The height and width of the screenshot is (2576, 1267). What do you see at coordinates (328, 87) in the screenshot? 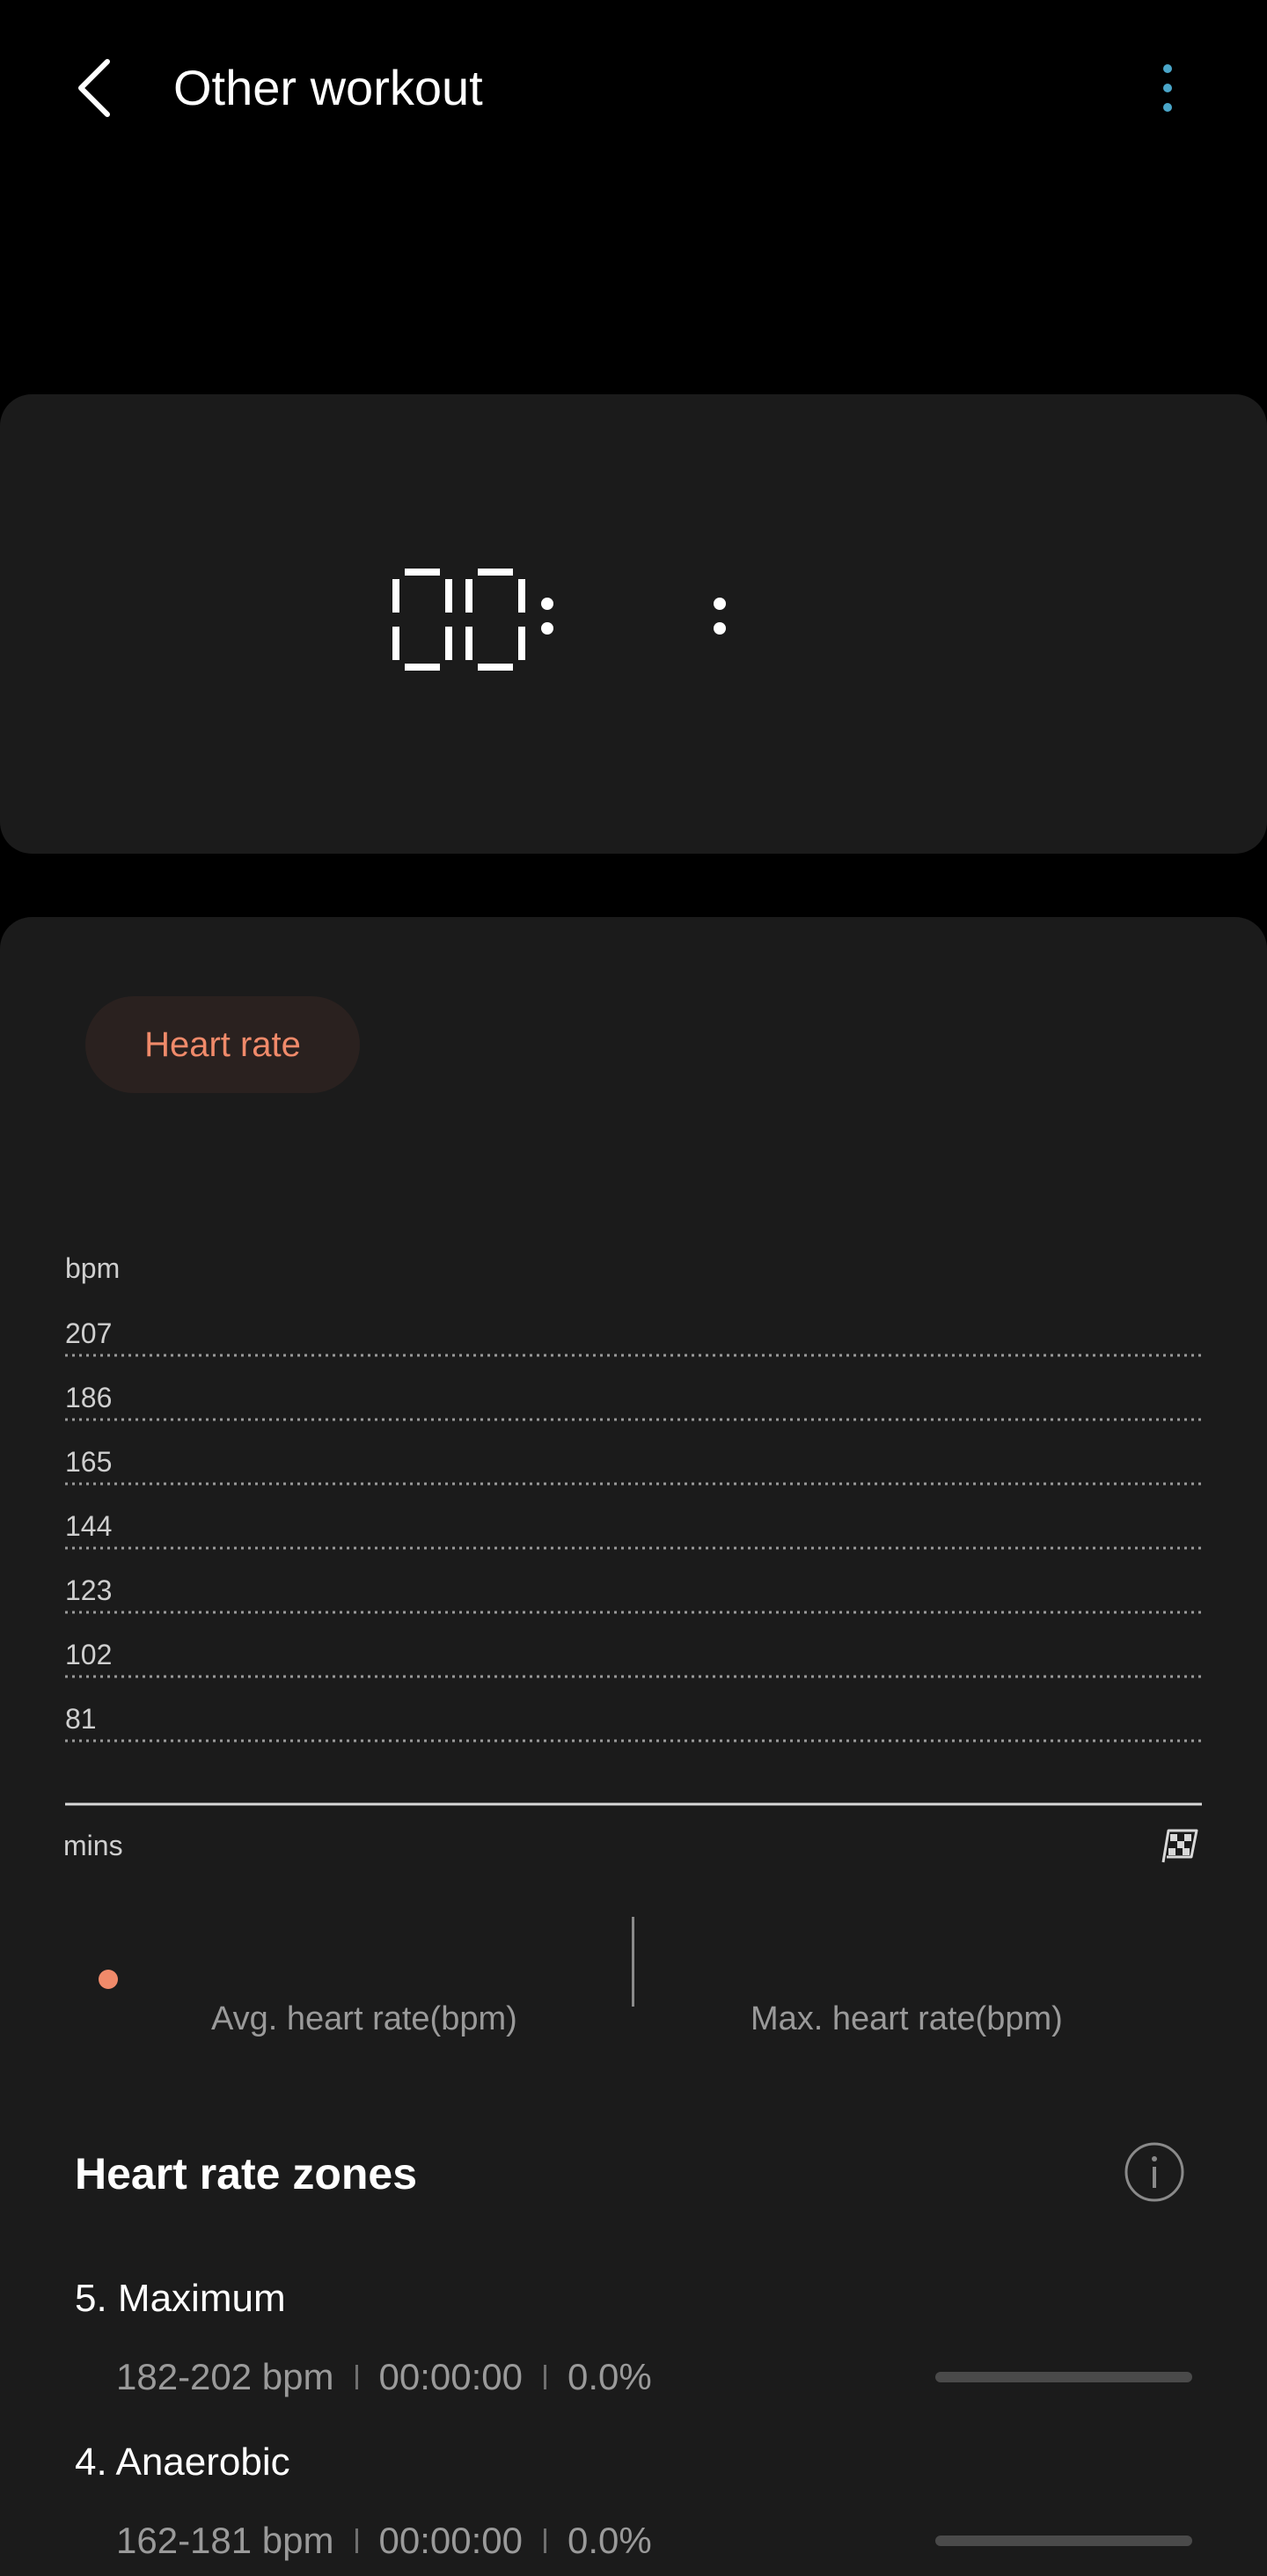
I see `page-title: Other workout` at bounding box center [328, 87].